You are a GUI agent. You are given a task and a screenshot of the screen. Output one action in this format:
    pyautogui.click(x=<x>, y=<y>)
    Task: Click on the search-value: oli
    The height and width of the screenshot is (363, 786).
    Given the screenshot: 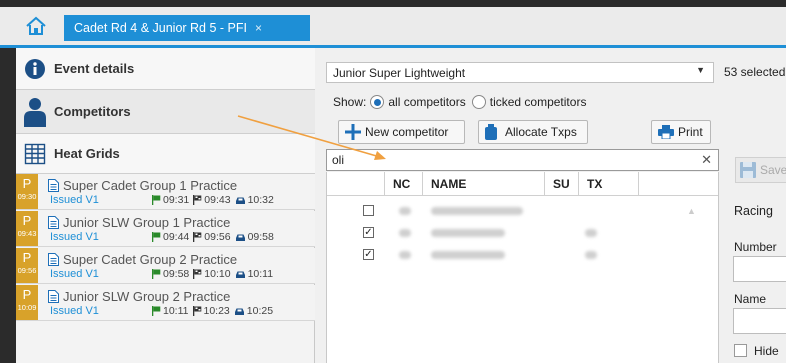 What is the action you would take?
    pyautogui.click(x=338, y=160)
    